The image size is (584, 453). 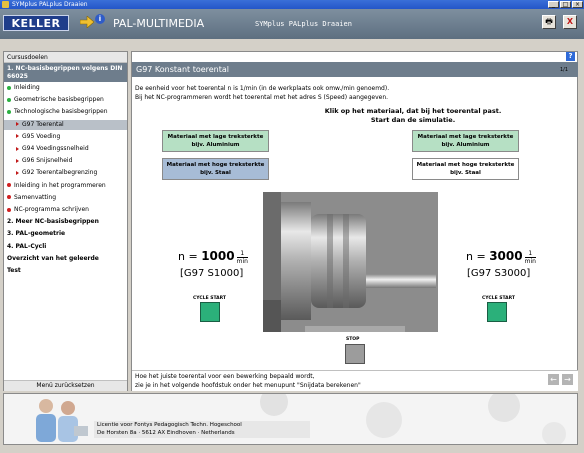 What do you see at coordinates (65, 247) in the screenshot?
I see `sidebar-item: 4. PAL-Cycli` at bounding box center [65, 247].